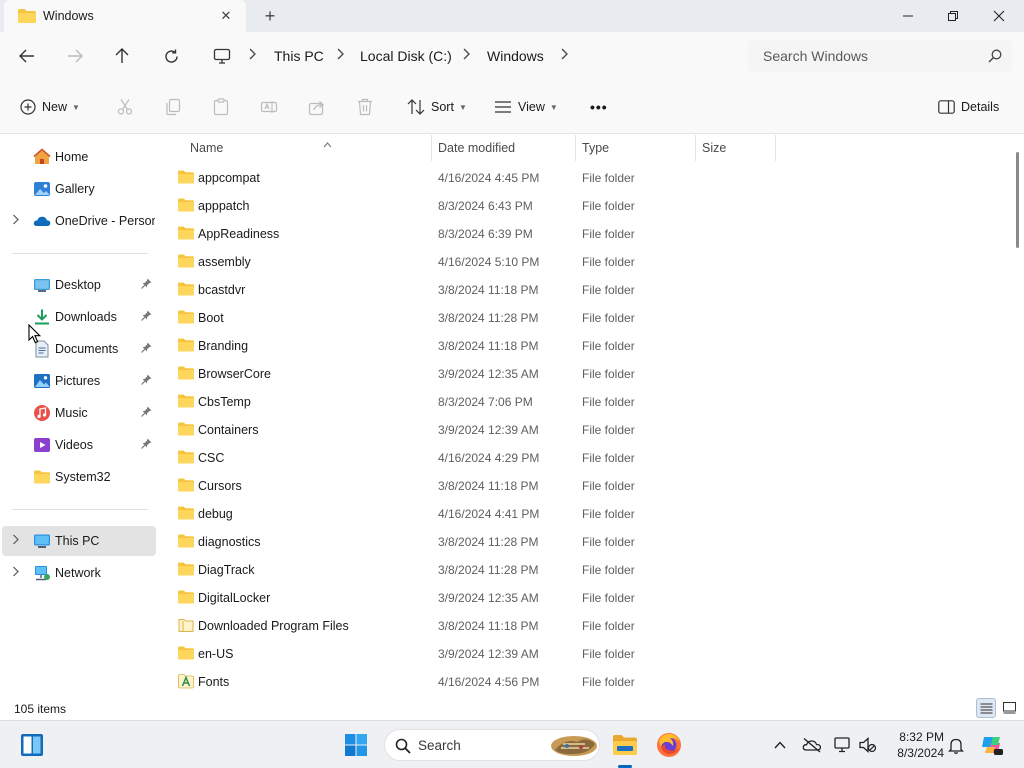  Describe the element at coordinates (472, 374) in the screenshot. I see `table-row: BrowserCore 3/9/2024 12:35 AM File folder` at that location.